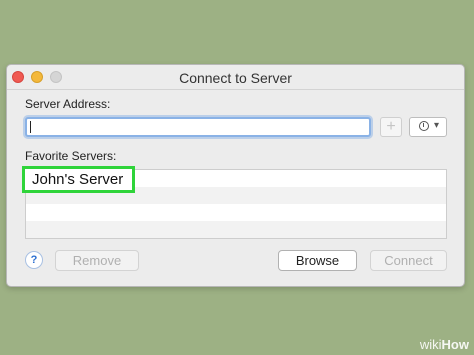 This screenshot has width=474, height=355. What do you see at coordinates (430, 344) in the screenshot?
I see `watermark-wiki: wiki` at bounding box center [430, 344].